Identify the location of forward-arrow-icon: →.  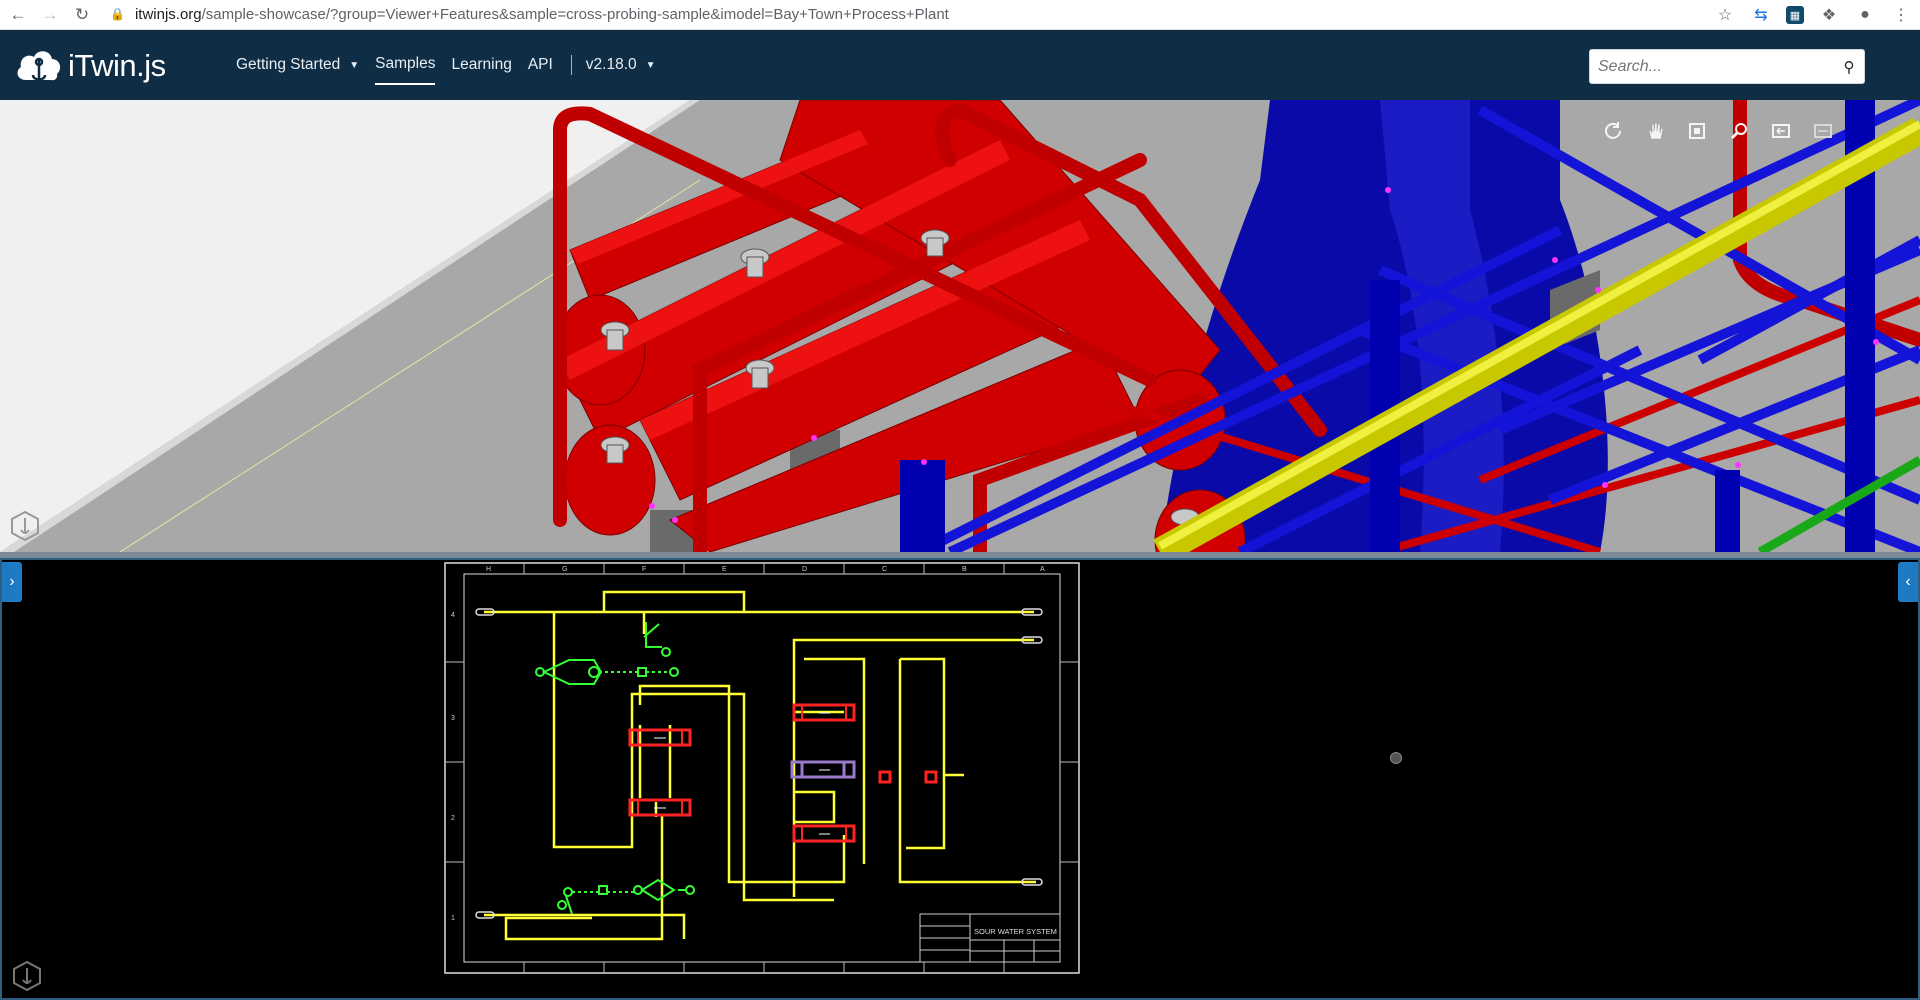
(50, 15).